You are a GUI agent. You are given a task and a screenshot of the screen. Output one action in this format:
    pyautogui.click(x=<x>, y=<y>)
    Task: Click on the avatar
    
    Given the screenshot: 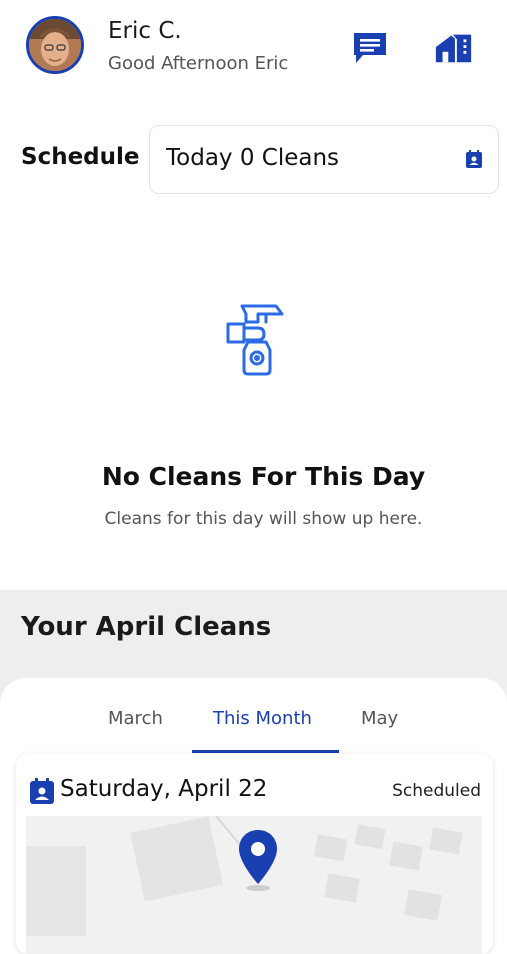 What is the action you would take?
    pyautogui.click(x=55, y=45)
    